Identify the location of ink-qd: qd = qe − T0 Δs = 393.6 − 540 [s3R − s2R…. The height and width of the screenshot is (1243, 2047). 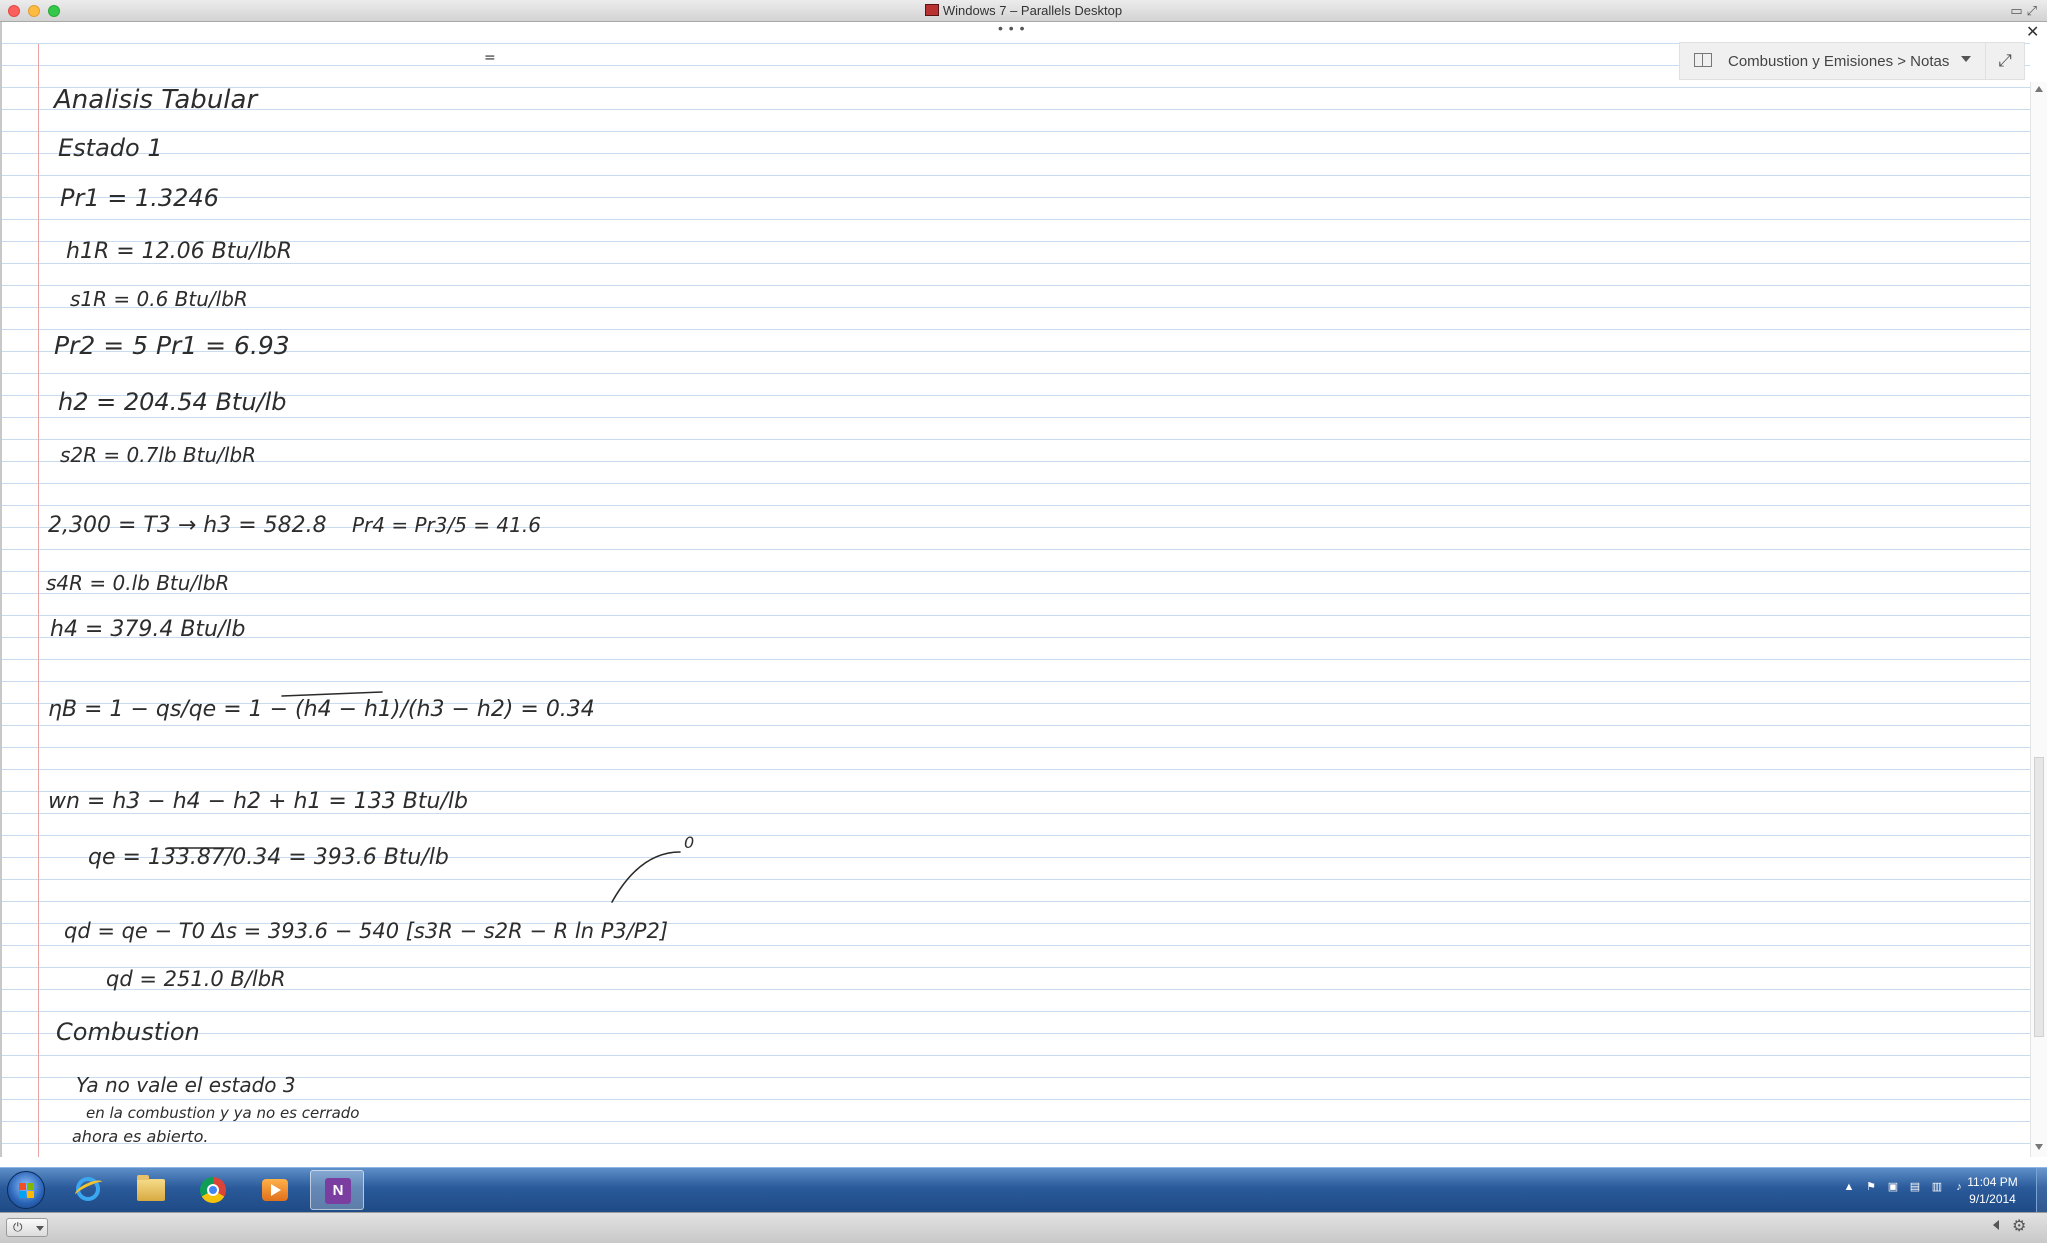
(366, 931).